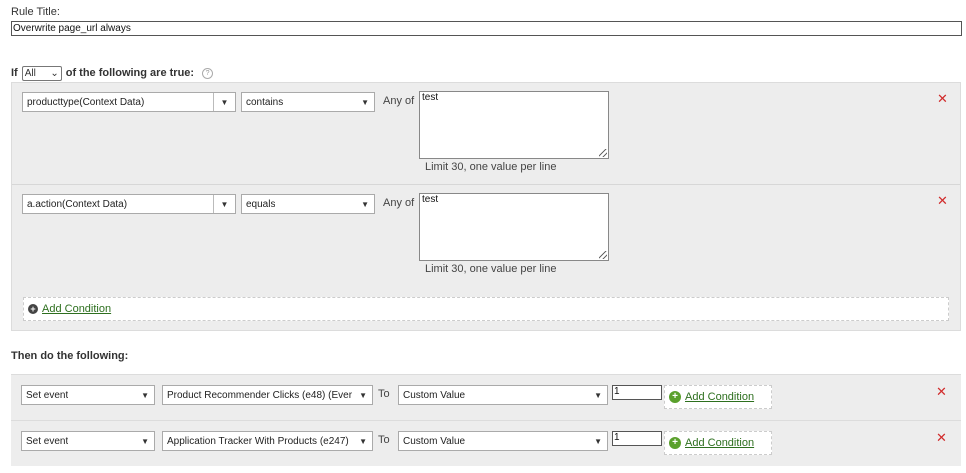 This screenshot has height=473, width=966. What do you see at coordinates (30, 73) in the screenshot?
I see `match-mode-value: All` at bounding box center [30, 73].